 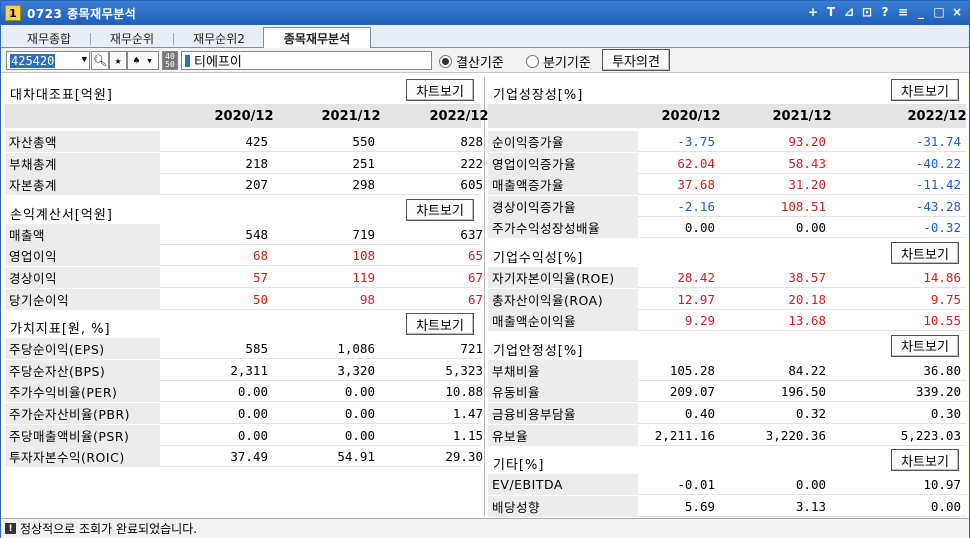 I want to click on table-row: 매출액증가율 37.68 31.20 -11.42, so click(x=727, y=185).